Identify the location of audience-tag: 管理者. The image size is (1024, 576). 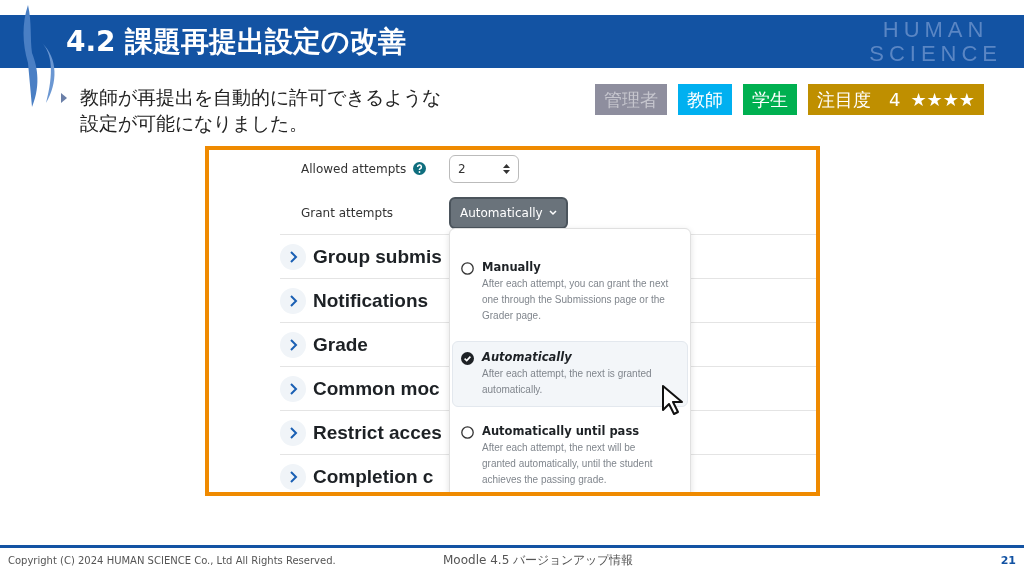
(631, 99).